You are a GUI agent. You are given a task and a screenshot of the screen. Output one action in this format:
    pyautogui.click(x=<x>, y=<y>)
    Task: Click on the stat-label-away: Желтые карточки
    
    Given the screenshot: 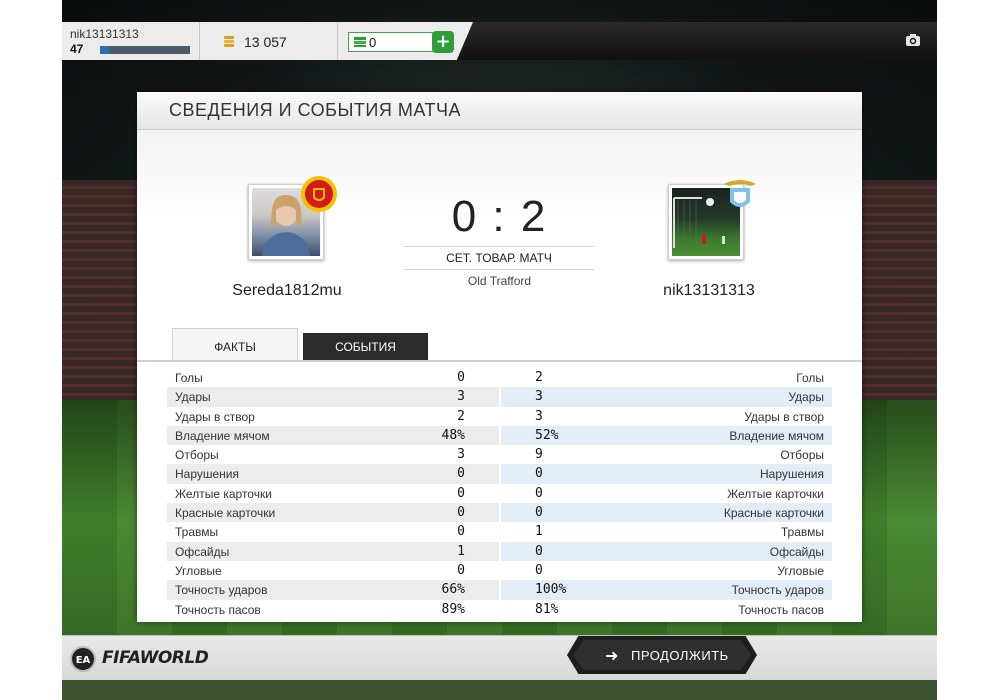 What is the action you would take?
    pyautogui.click(x=775, y=493)
    